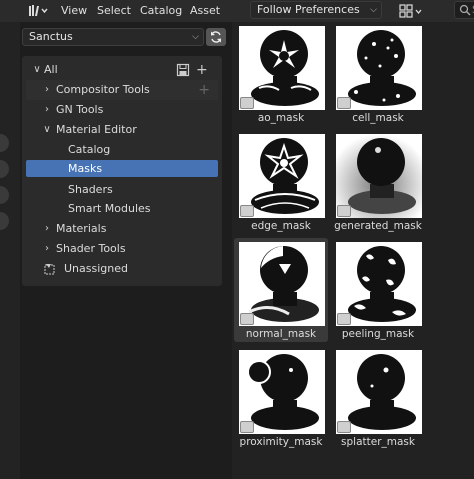 Image resolution: width=474 pixels, height=479 pixels. Describe the element at coordinates (281, 118) in the screenshot. I see `asset-label: ao_mask` at that location.